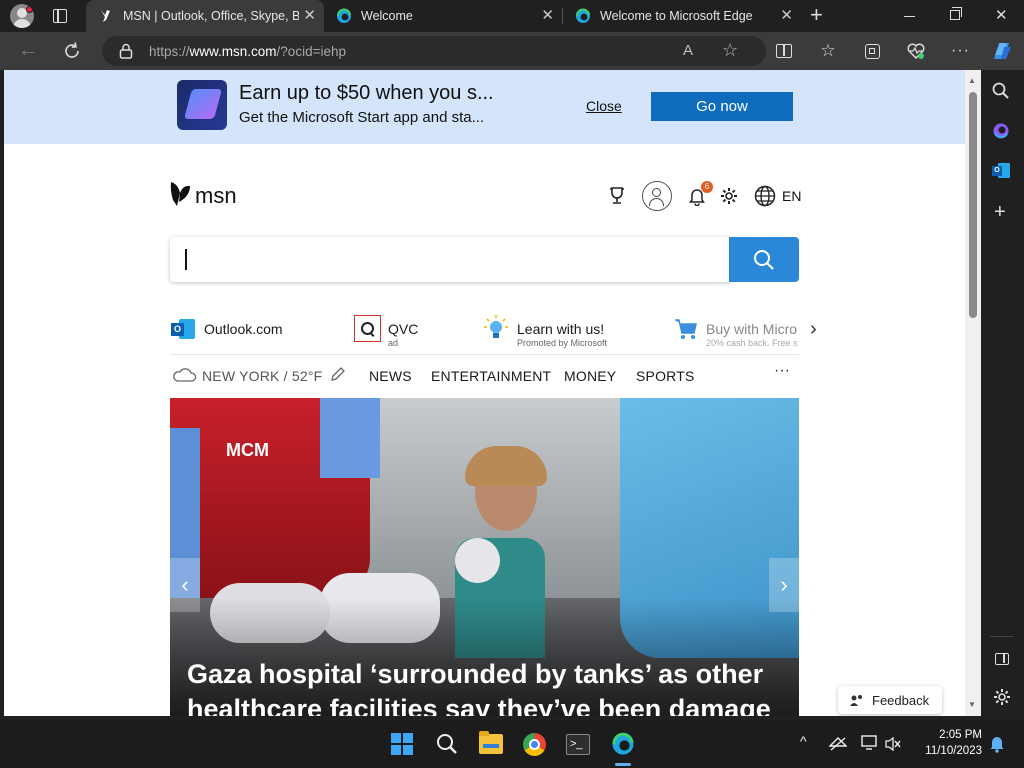 The width and height of the screenshot is (1024, 768). I want to click on feedback-label: Feedback, so click(901, 700).